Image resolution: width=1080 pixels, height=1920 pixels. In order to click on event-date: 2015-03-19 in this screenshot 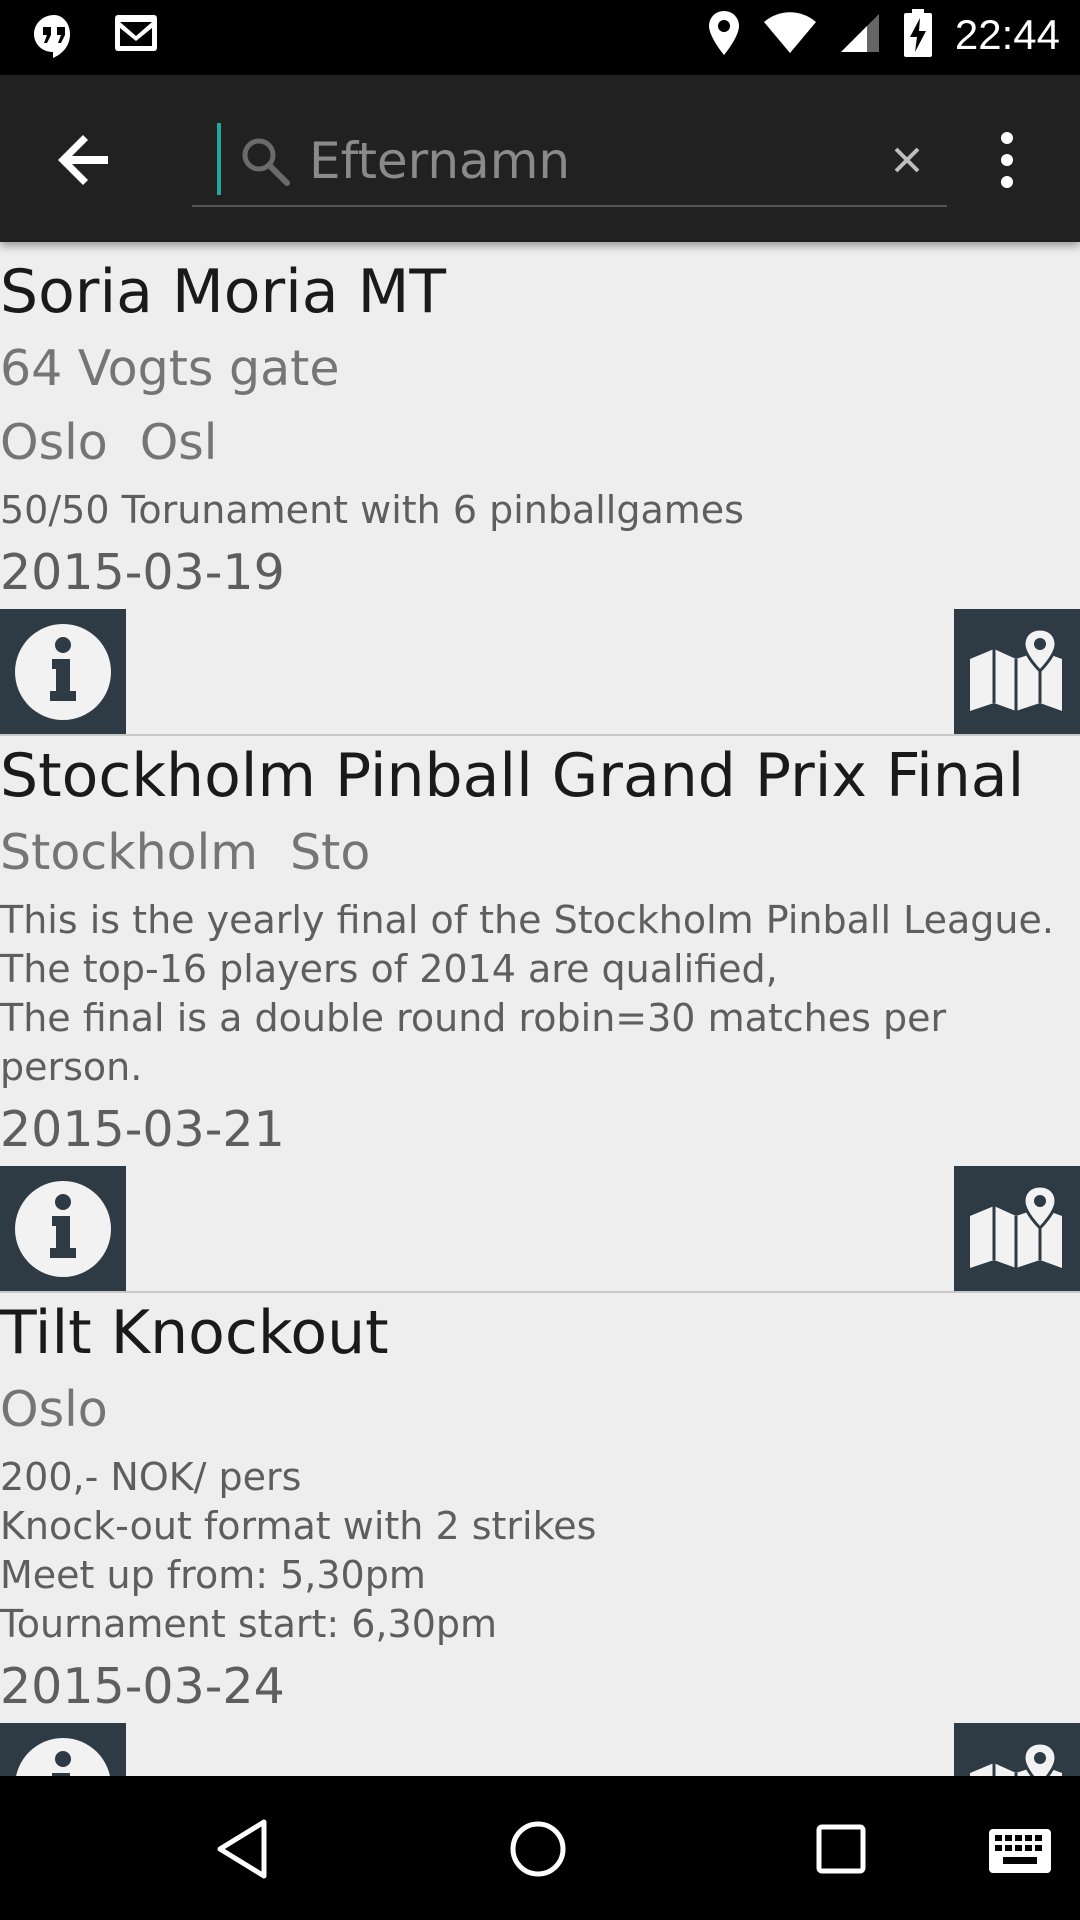, I will do `click(142, 572)`.